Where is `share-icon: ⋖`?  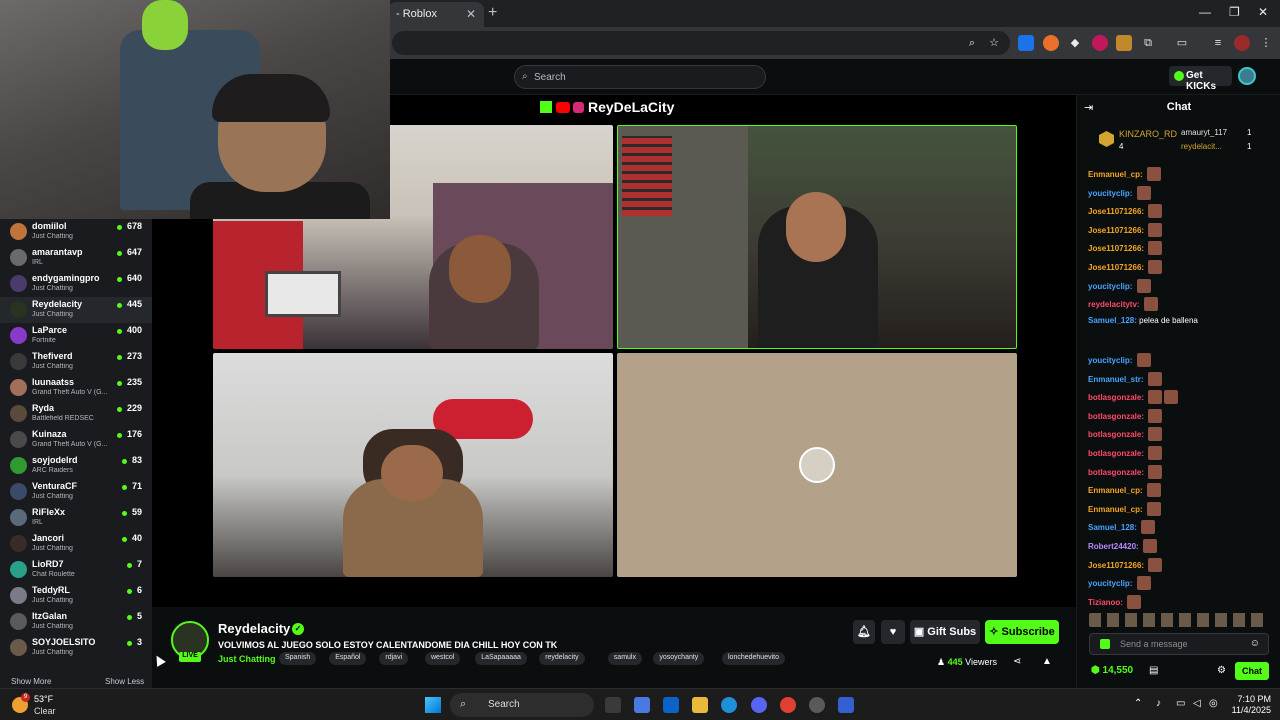
share-icon: ⋖ is located at coordinates (1017, 661).